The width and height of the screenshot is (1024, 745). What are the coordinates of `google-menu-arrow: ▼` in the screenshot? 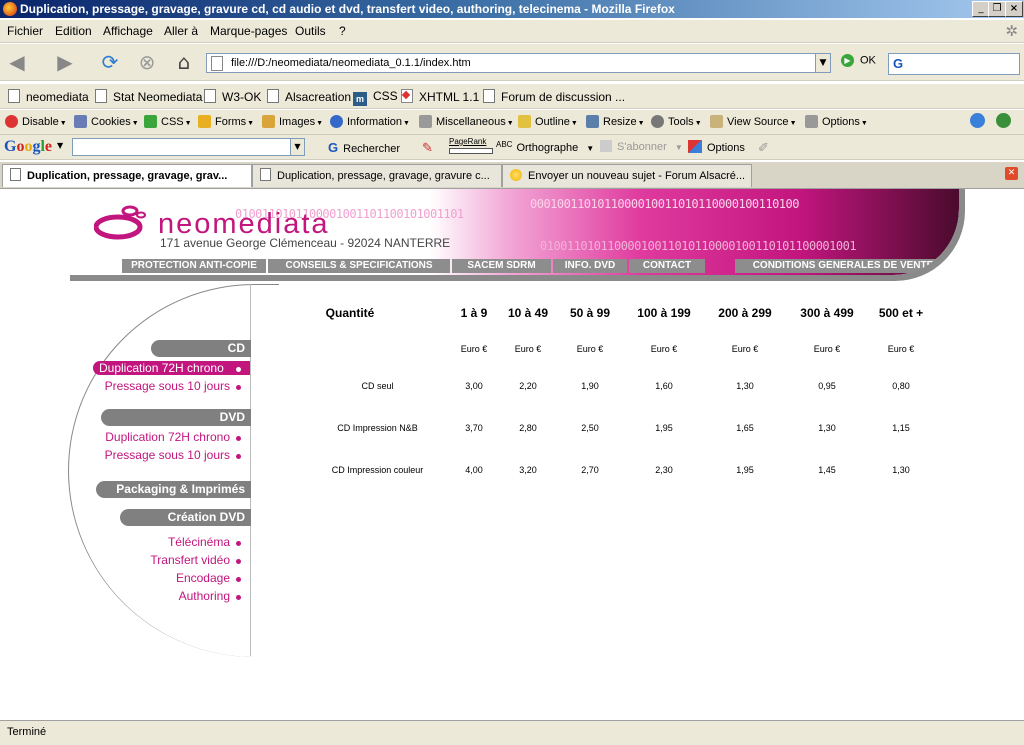 It's located at (60, 145).